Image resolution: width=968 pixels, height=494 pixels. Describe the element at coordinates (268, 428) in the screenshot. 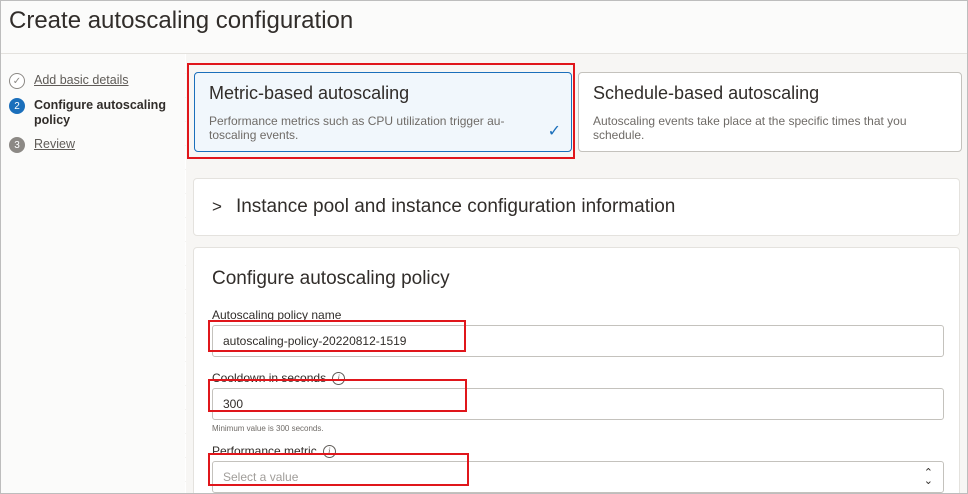

I see `cooldown-hint: Minimum value is 300 seconds.` at that location.